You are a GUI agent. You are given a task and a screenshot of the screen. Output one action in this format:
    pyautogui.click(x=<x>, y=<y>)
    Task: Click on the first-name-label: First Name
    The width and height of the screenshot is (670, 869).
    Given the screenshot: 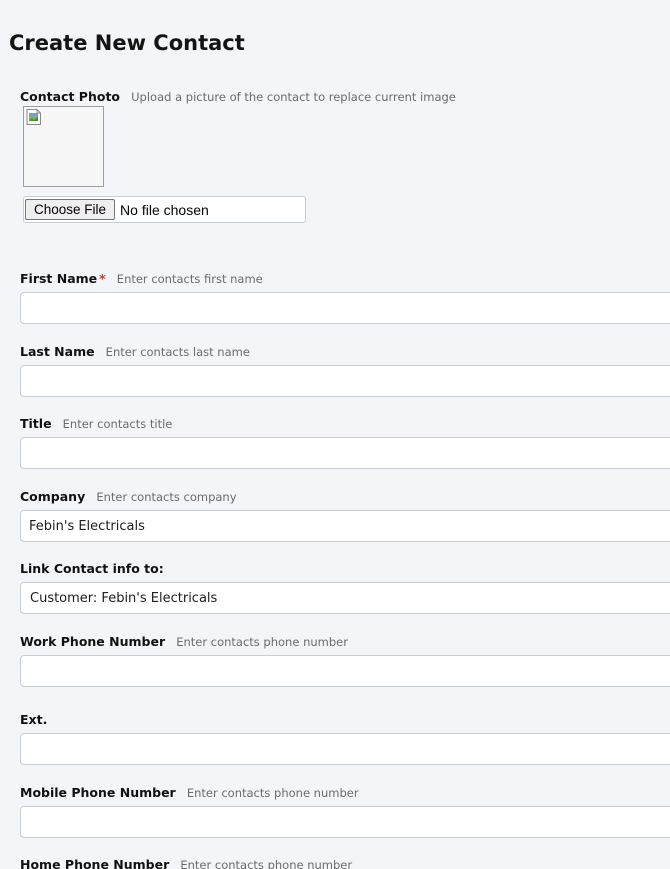 What is the action you would take?
    pyautogui.click(x=59, y=278)
    